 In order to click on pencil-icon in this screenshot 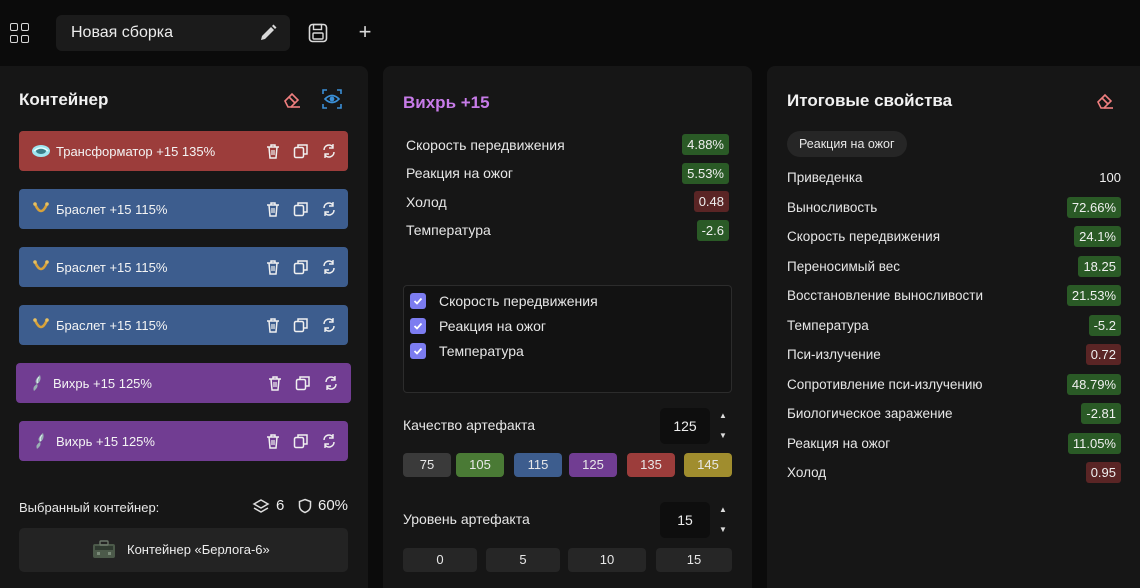, I will do `click(268, 33)`.